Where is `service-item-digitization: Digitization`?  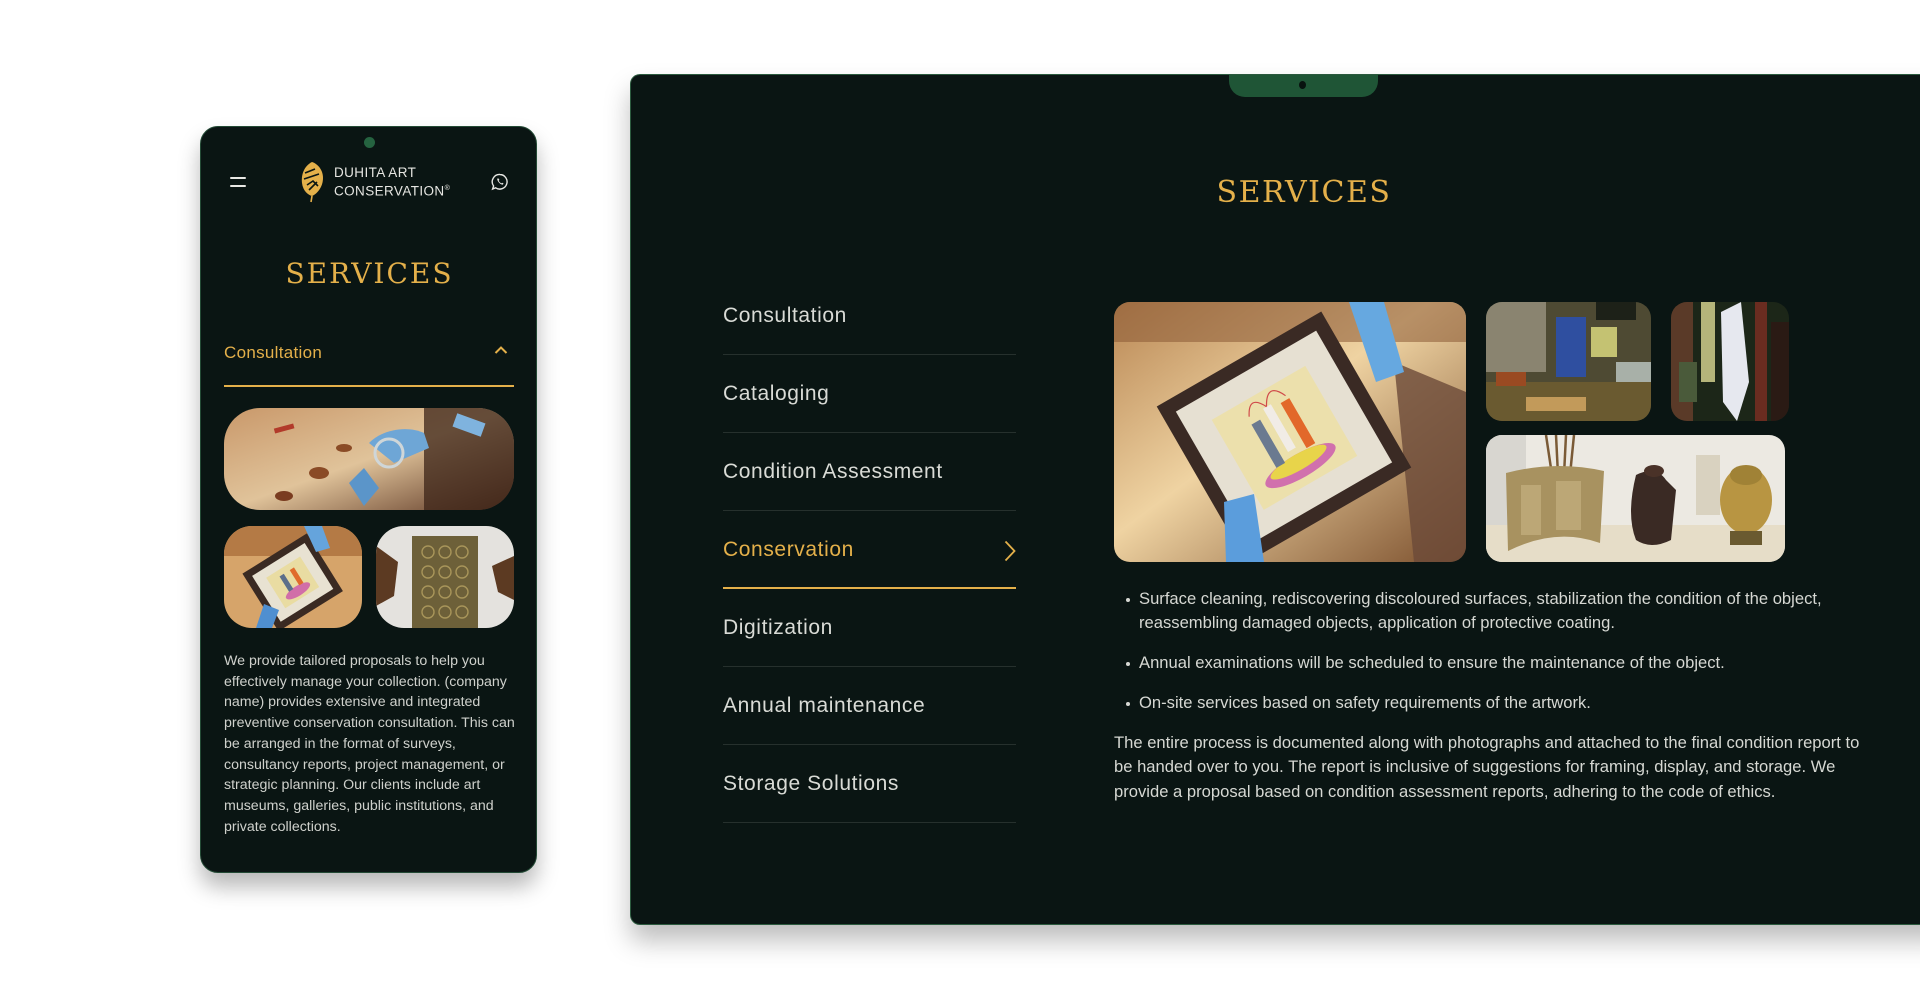 service-item-digitization: Digitization is located at coordinates (869, 628).